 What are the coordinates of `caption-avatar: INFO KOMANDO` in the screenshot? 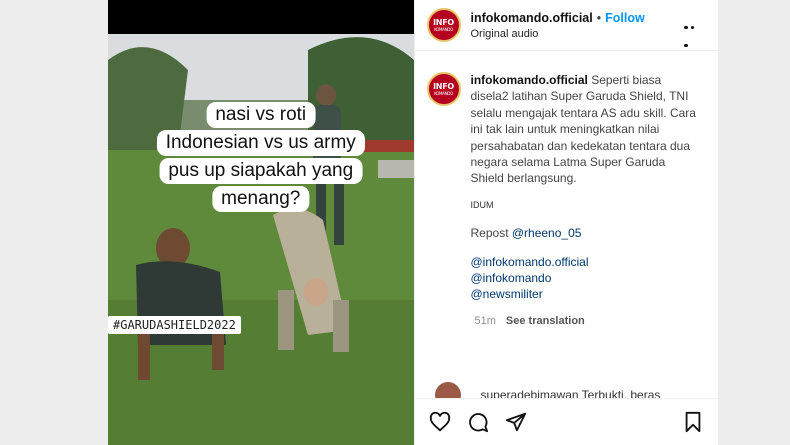 It's located at (443, 89).